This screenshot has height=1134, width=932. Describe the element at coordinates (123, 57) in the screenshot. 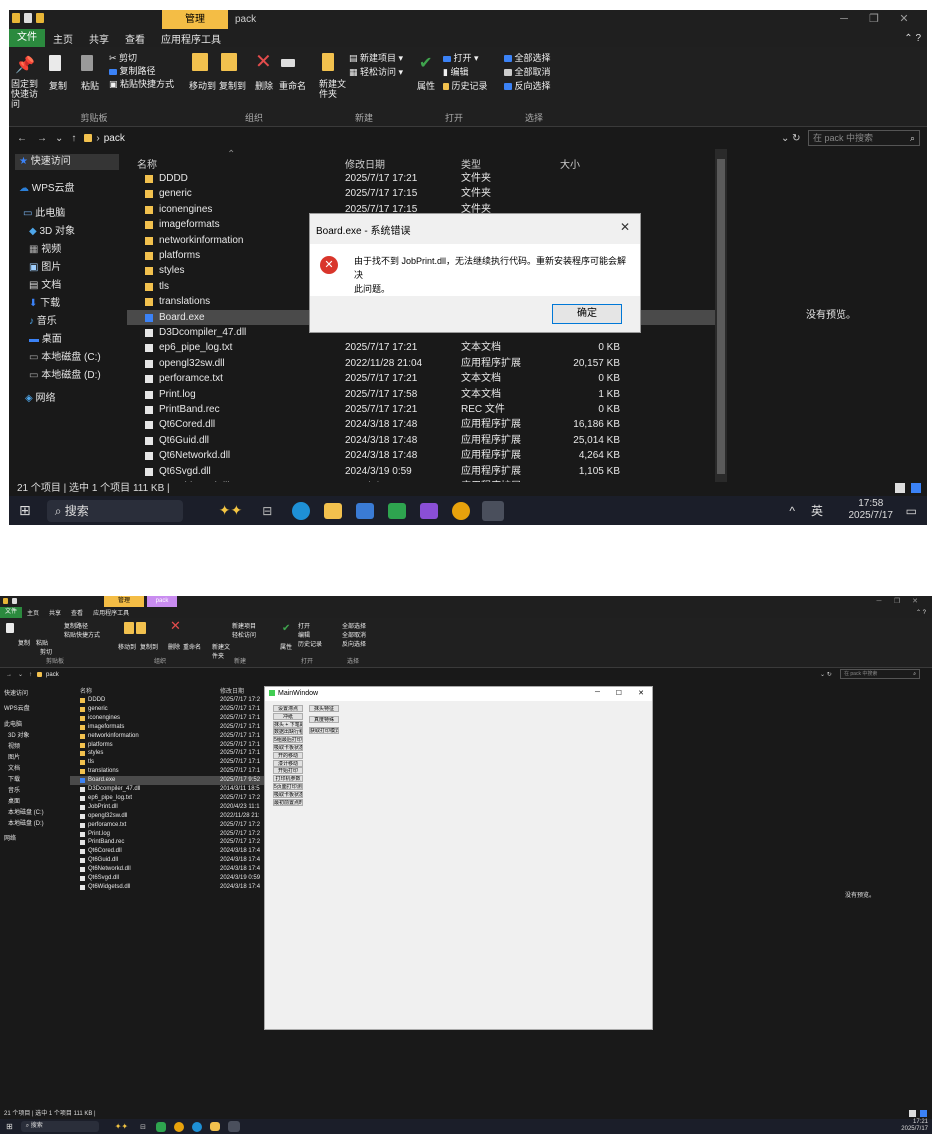

I see `cut-button: ✂ 剪切` at that location.